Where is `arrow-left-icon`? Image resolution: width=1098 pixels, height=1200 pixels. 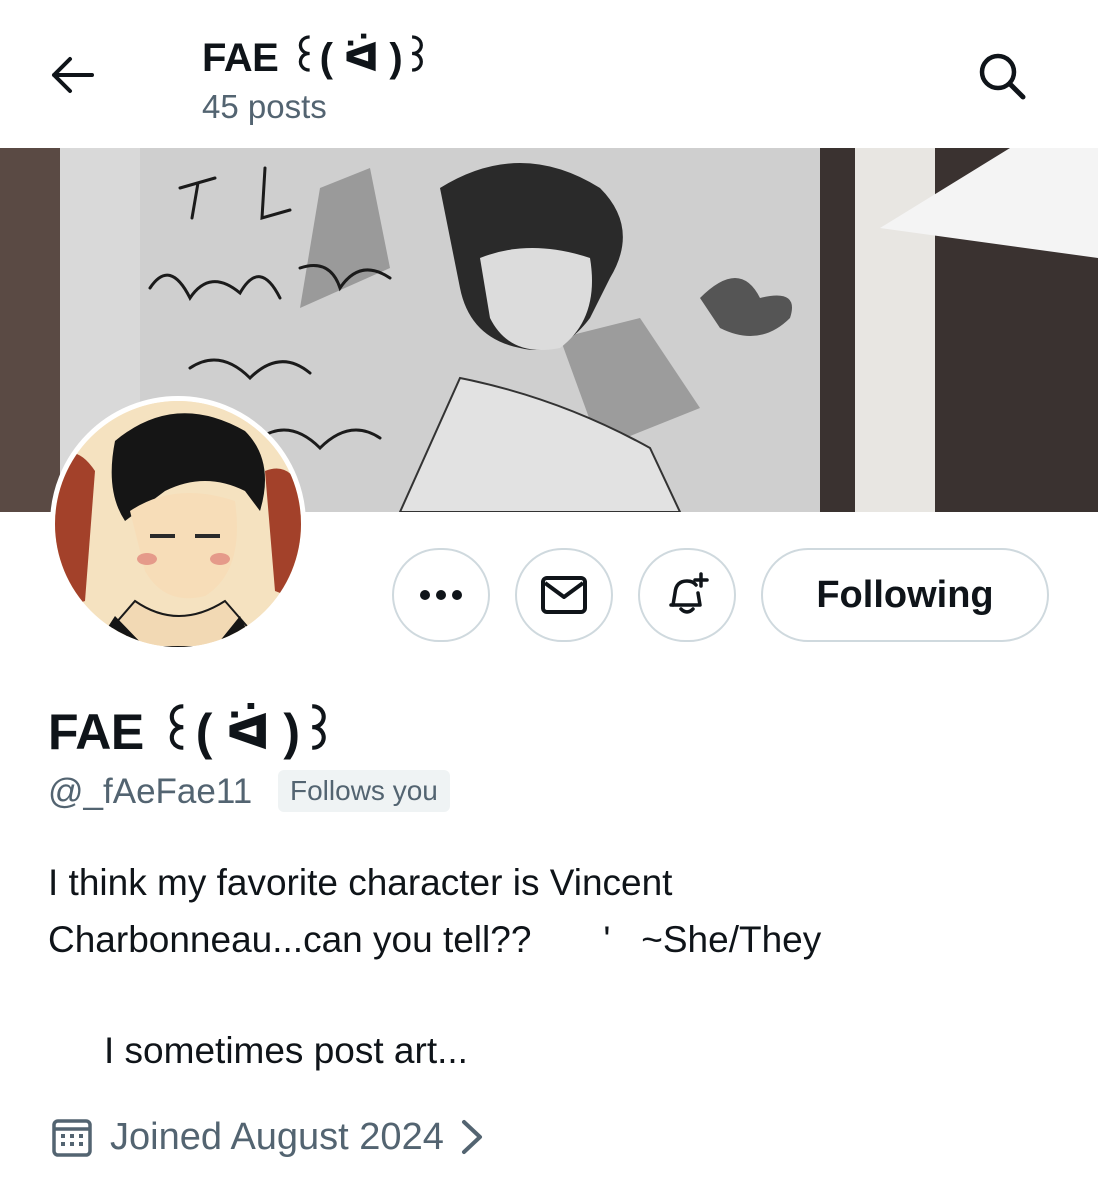
arrow-left-icon is located at coordinates (73, 75).